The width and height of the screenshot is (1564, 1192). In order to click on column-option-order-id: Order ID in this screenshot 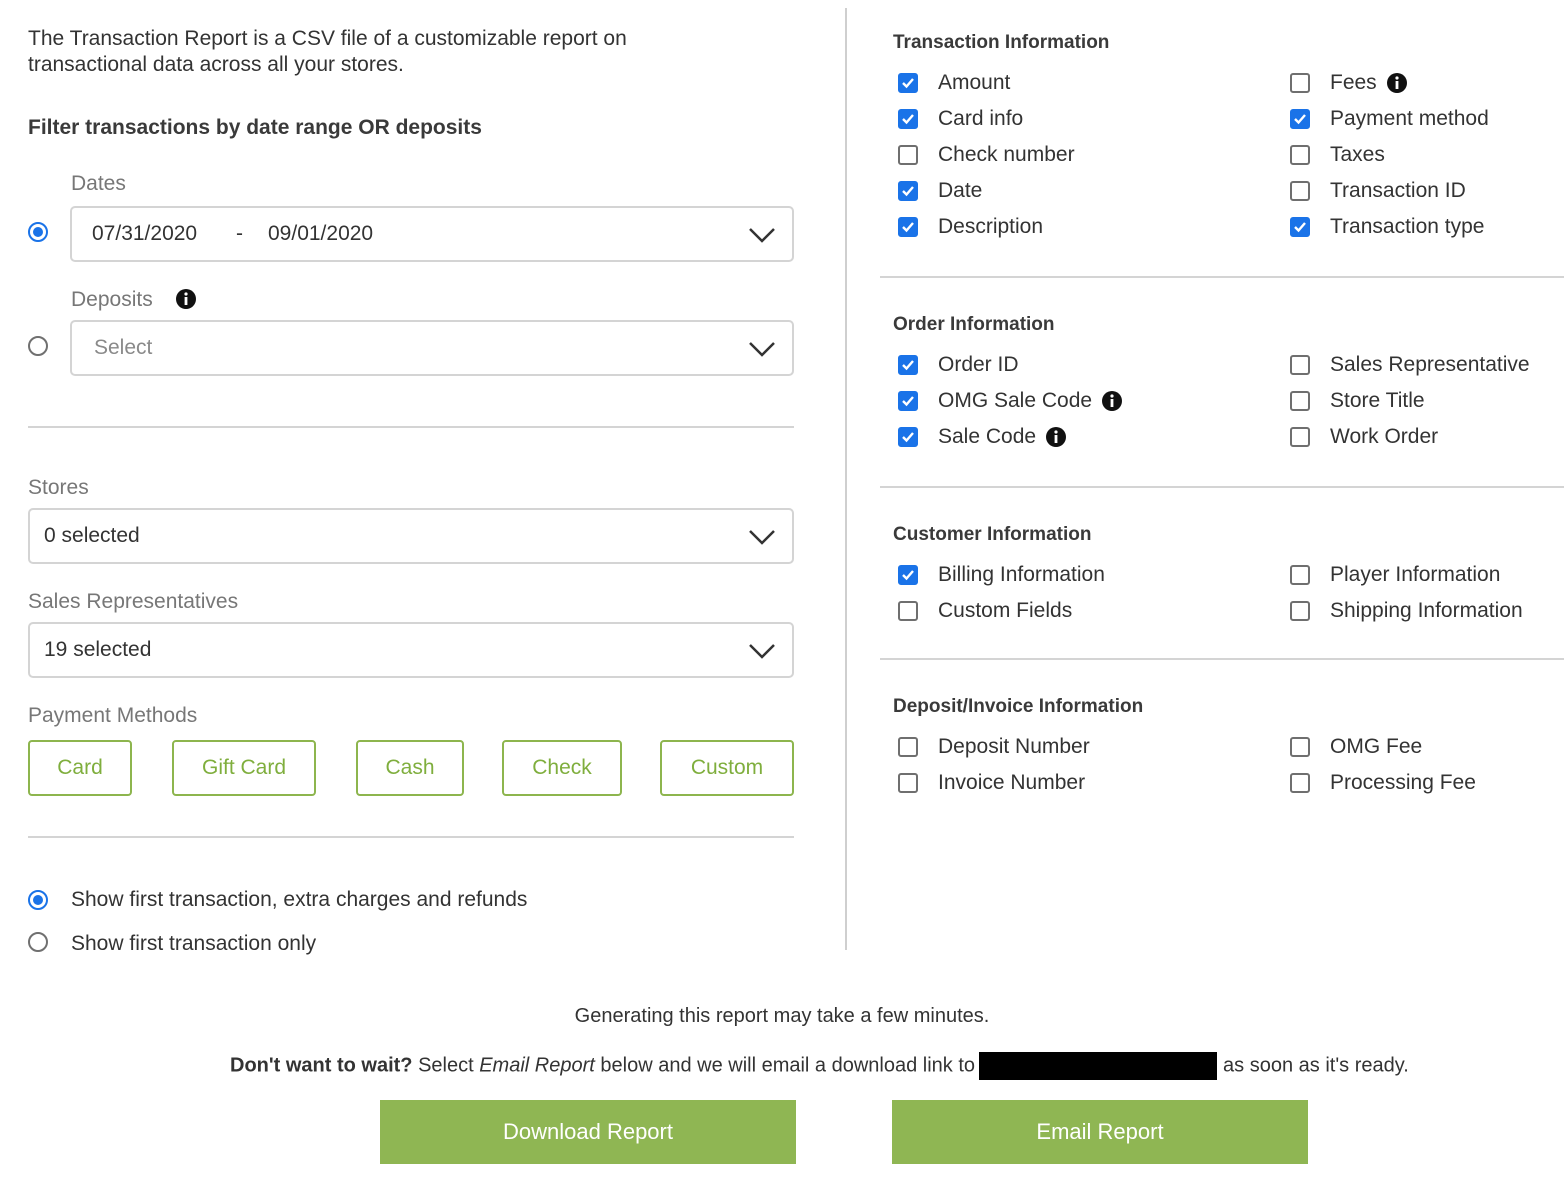, I will do `click(958, 365)`.